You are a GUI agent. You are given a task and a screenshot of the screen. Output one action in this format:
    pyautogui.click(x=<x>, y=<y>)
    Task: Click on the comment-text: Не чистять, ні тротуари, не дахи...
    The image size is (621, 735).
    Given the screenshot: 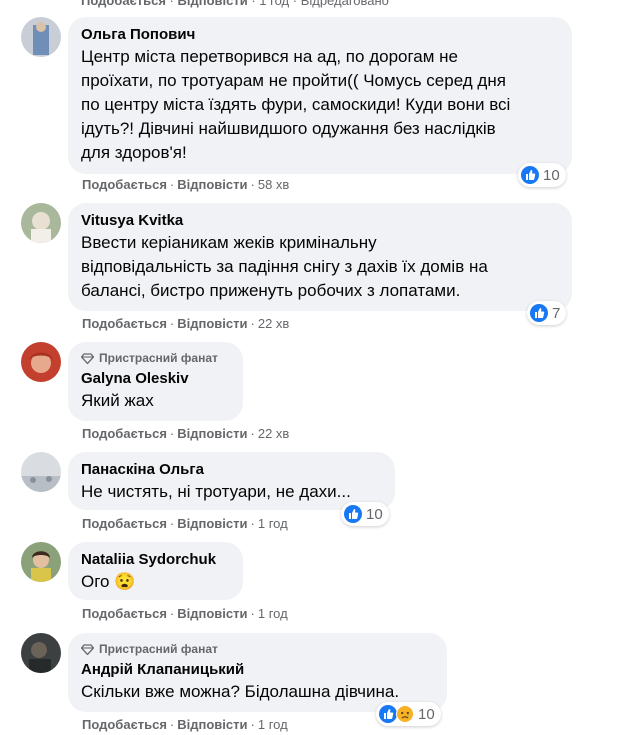 What is the action you would take?
    pyautogui.click(x=216, y=491)
    